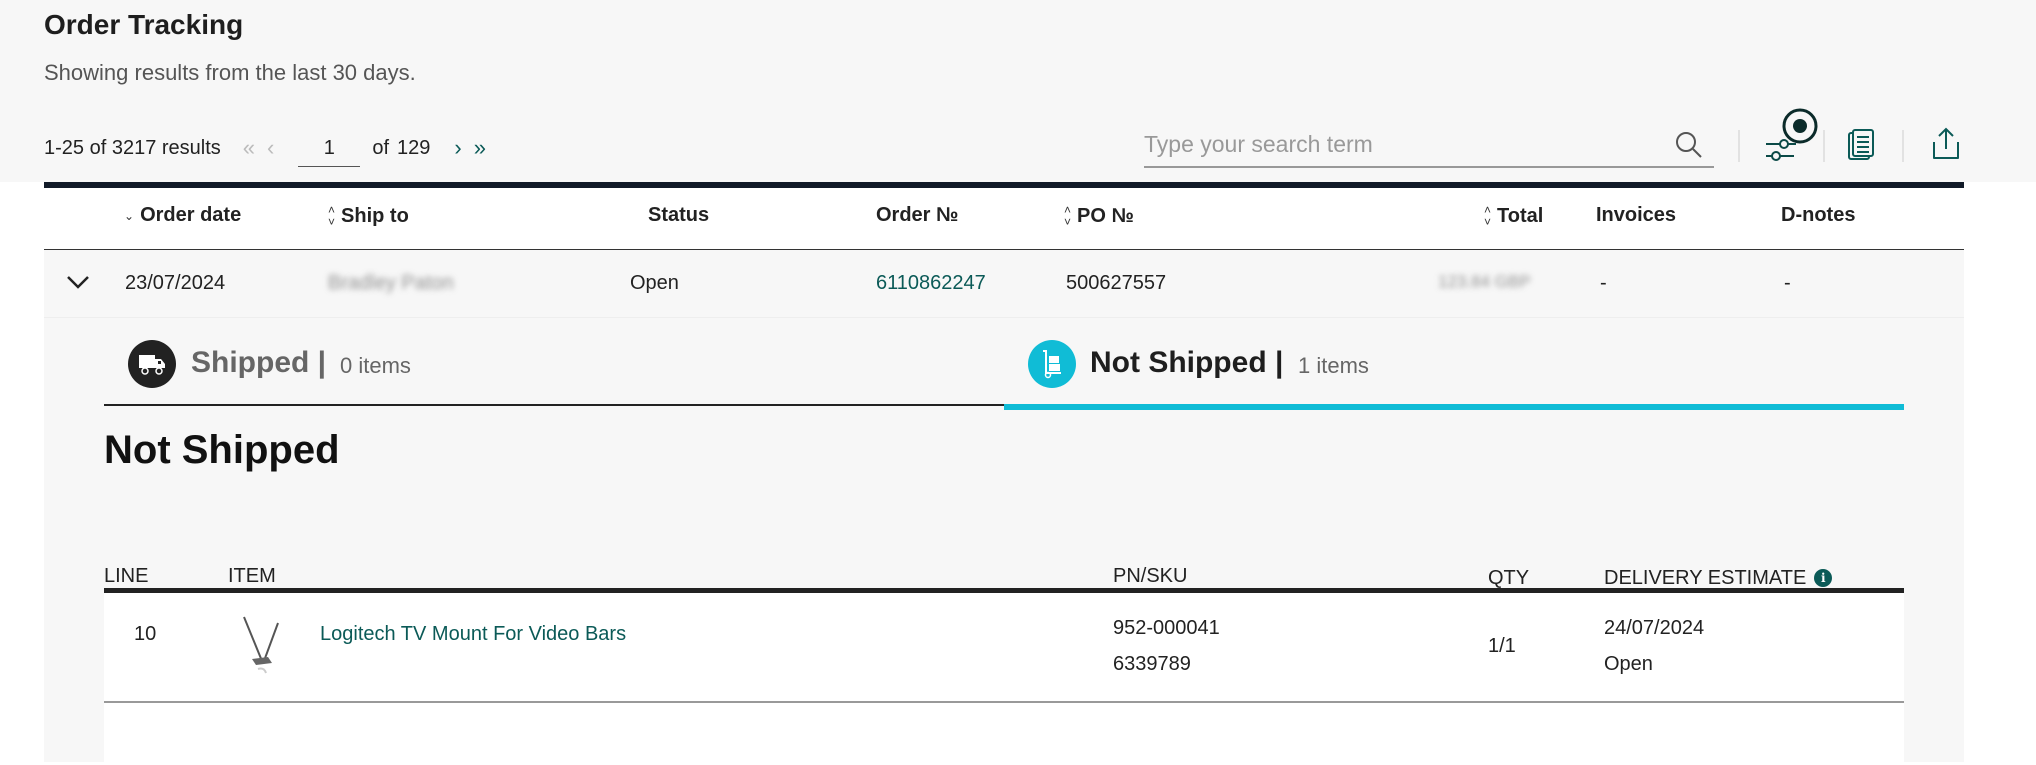 This screenshot has height=765, width=2036. Describe the element at coordinates (1150, 576) in the screenshot. I see `col-pn-sku: PN/SKU` at that location.